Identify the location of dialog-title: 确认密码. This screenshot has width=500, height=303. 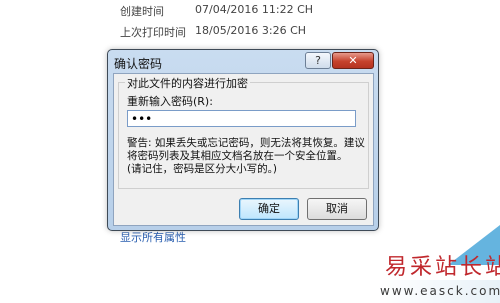
(138, 64).